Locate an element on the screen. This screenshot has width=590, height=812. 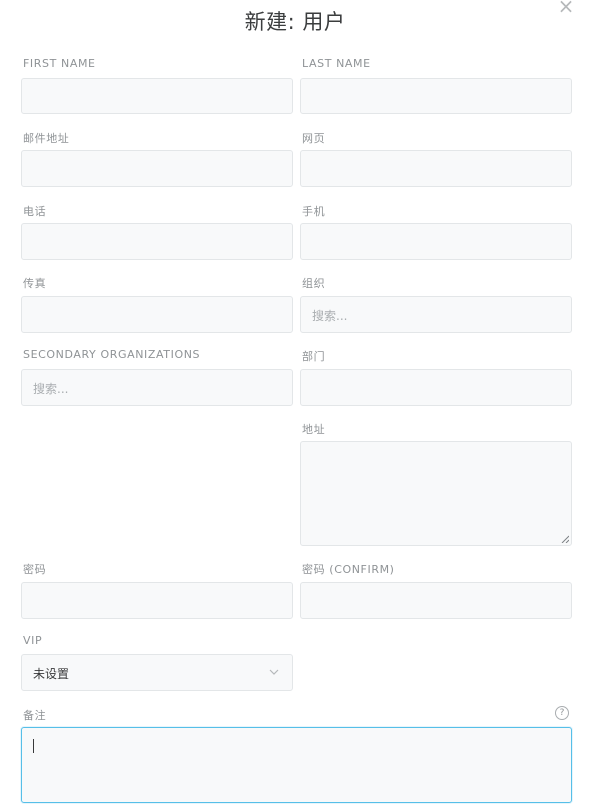
address-label: 地址 is located at coordinates (314, 429).